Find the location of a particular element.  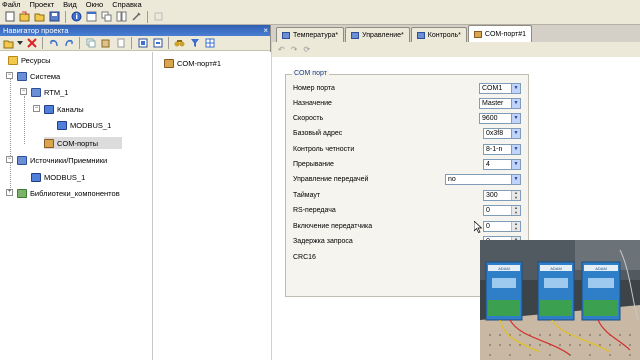

interrupt-select: 4 ▼ is located at coordinates (502, 164).